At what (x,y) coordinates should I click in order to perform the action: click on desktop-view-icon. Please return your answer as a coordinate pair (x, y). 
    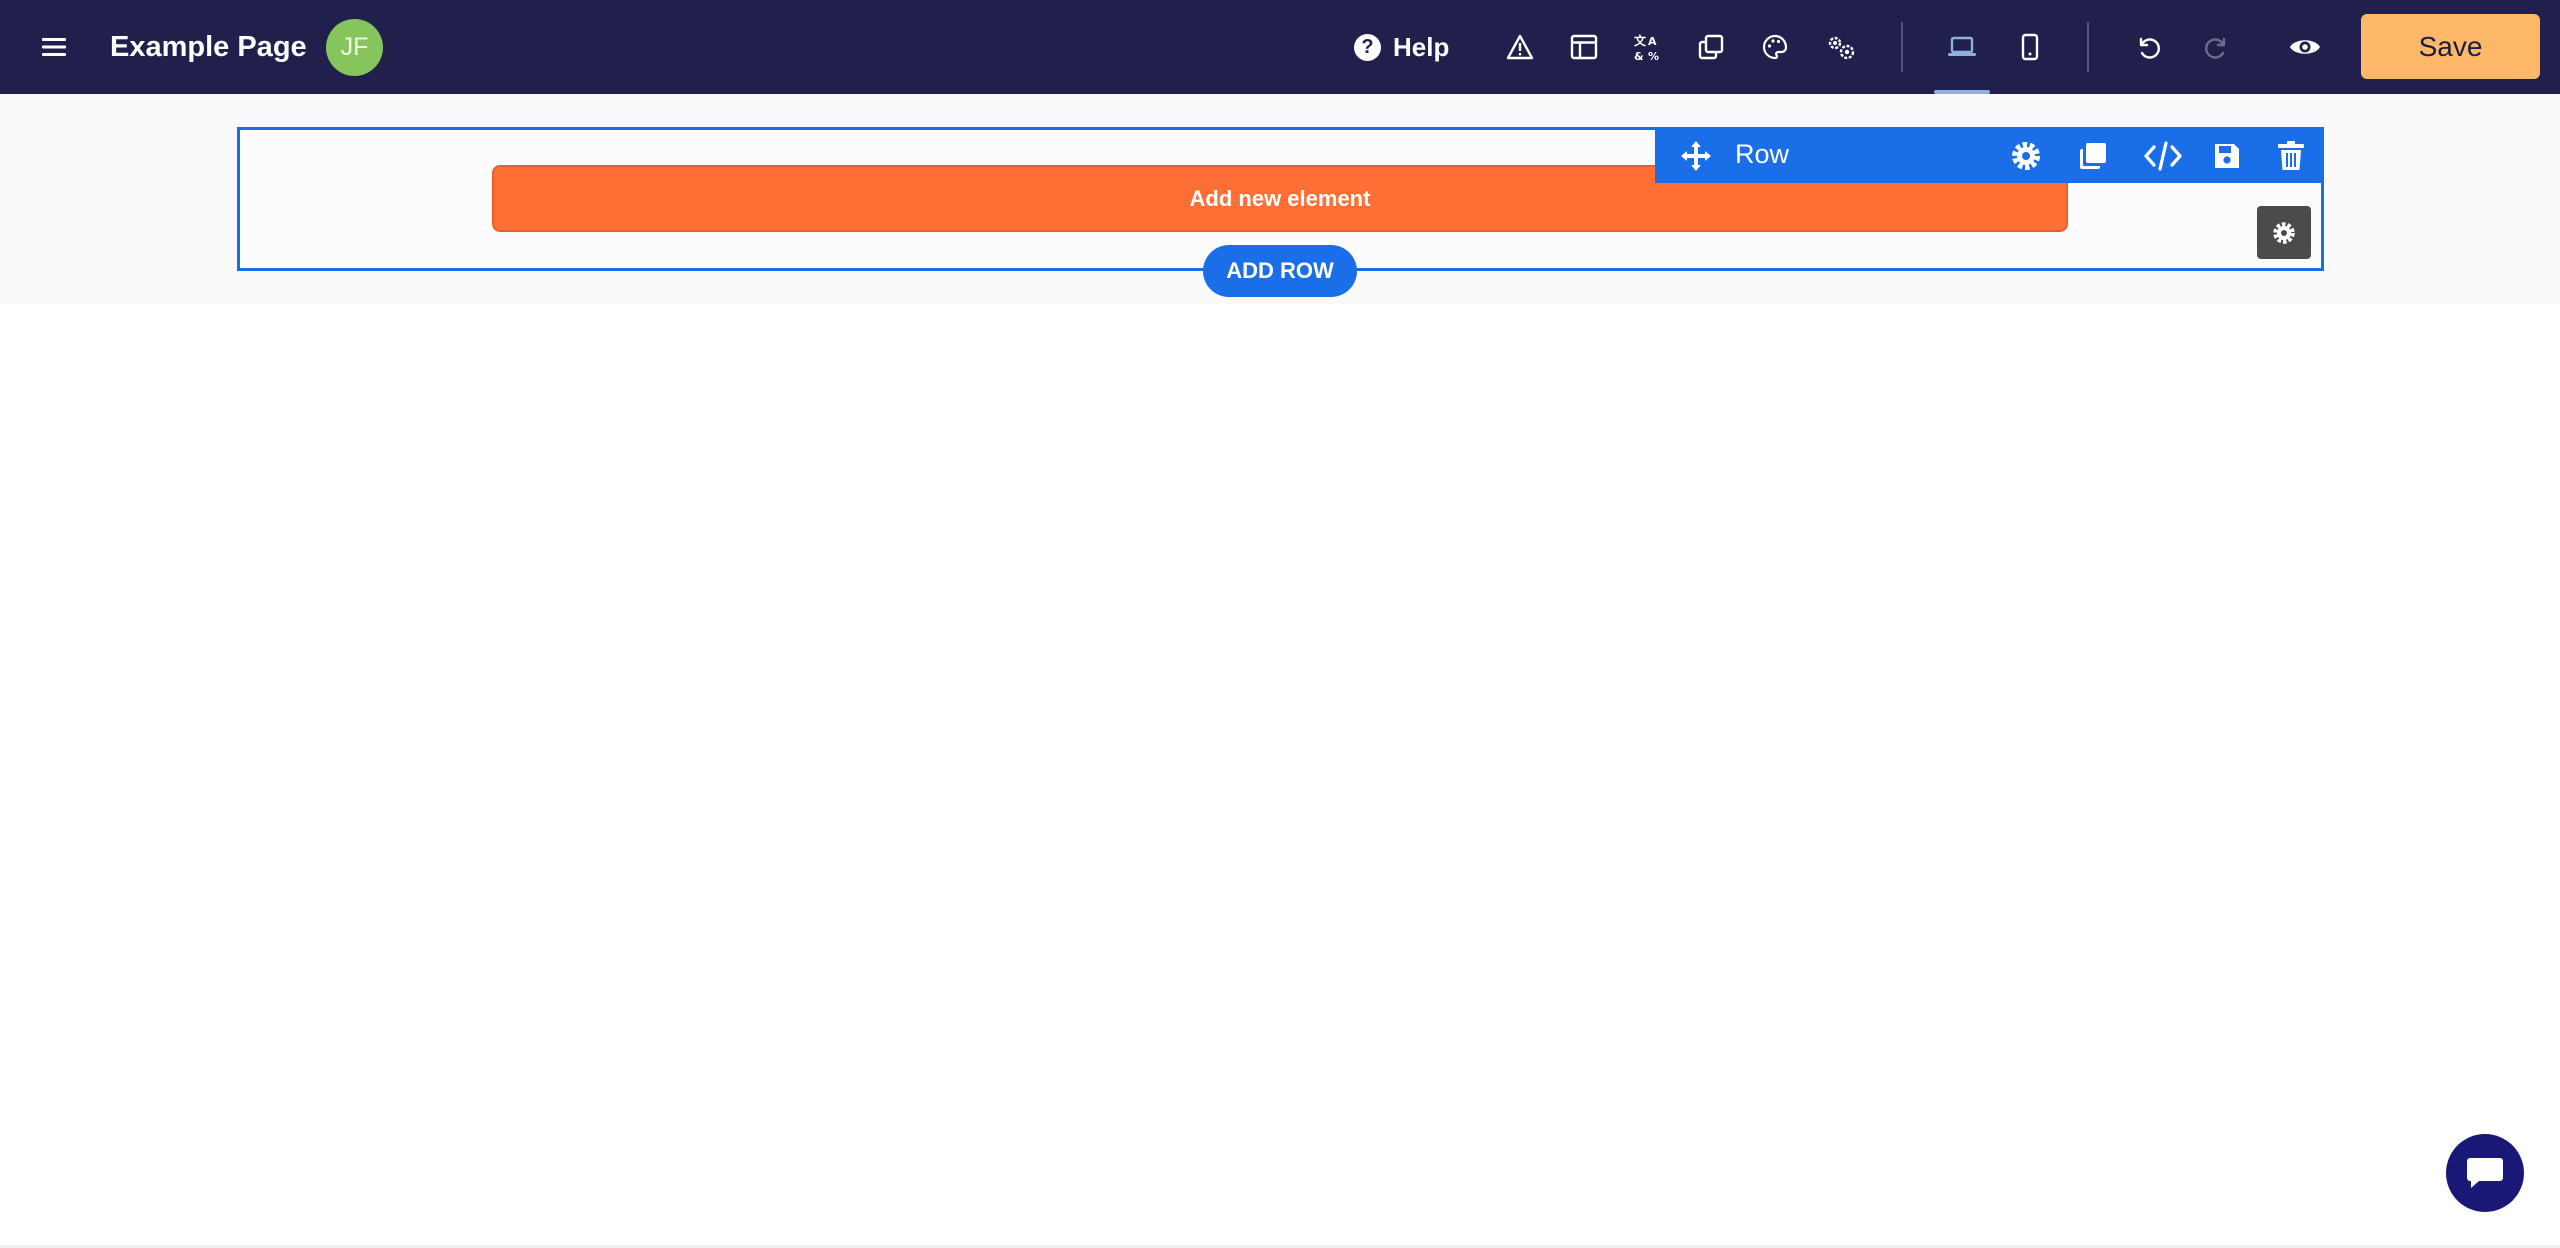
    Looking at the image, I should click on (1962, 47).